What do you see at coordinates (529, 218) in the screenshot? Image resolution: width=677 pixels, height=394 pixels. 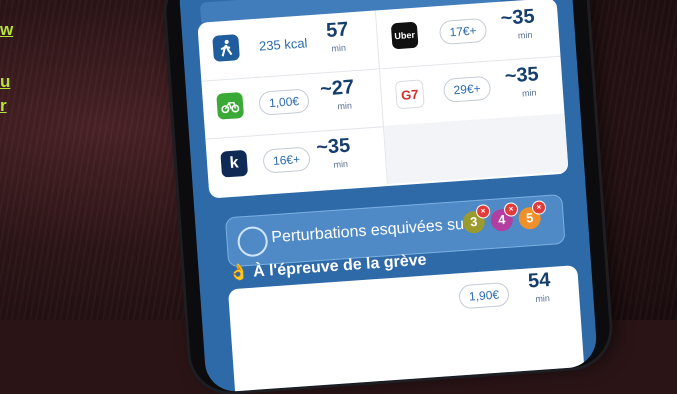 I see `line-5-label: 5` at bounding box center [529, 218].